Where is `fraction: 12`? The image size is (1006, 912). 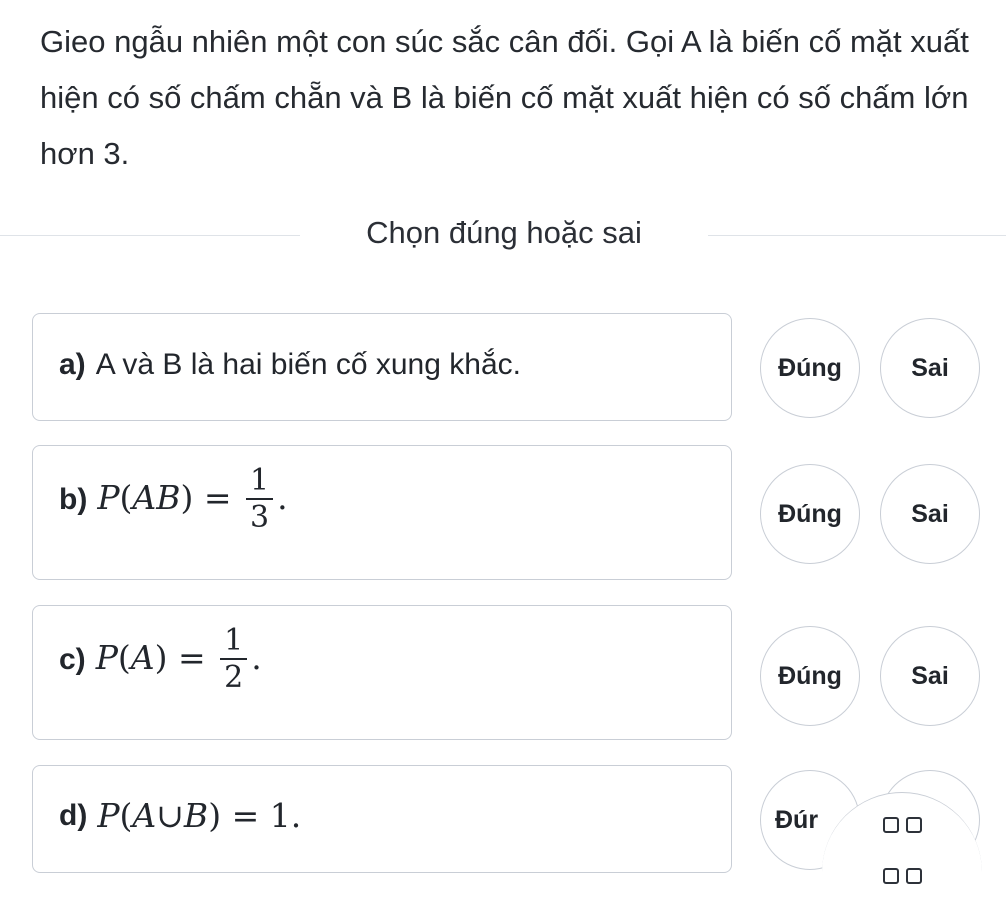 fraction: 12 is located at coordinates (234, 660).